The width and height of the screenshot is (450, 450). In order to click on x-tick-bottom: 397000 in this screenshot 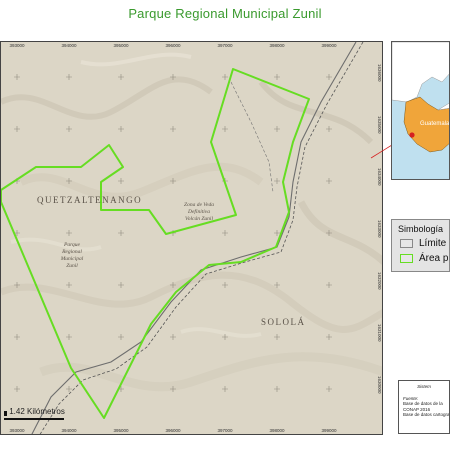, I will do `click(225, 430)`.